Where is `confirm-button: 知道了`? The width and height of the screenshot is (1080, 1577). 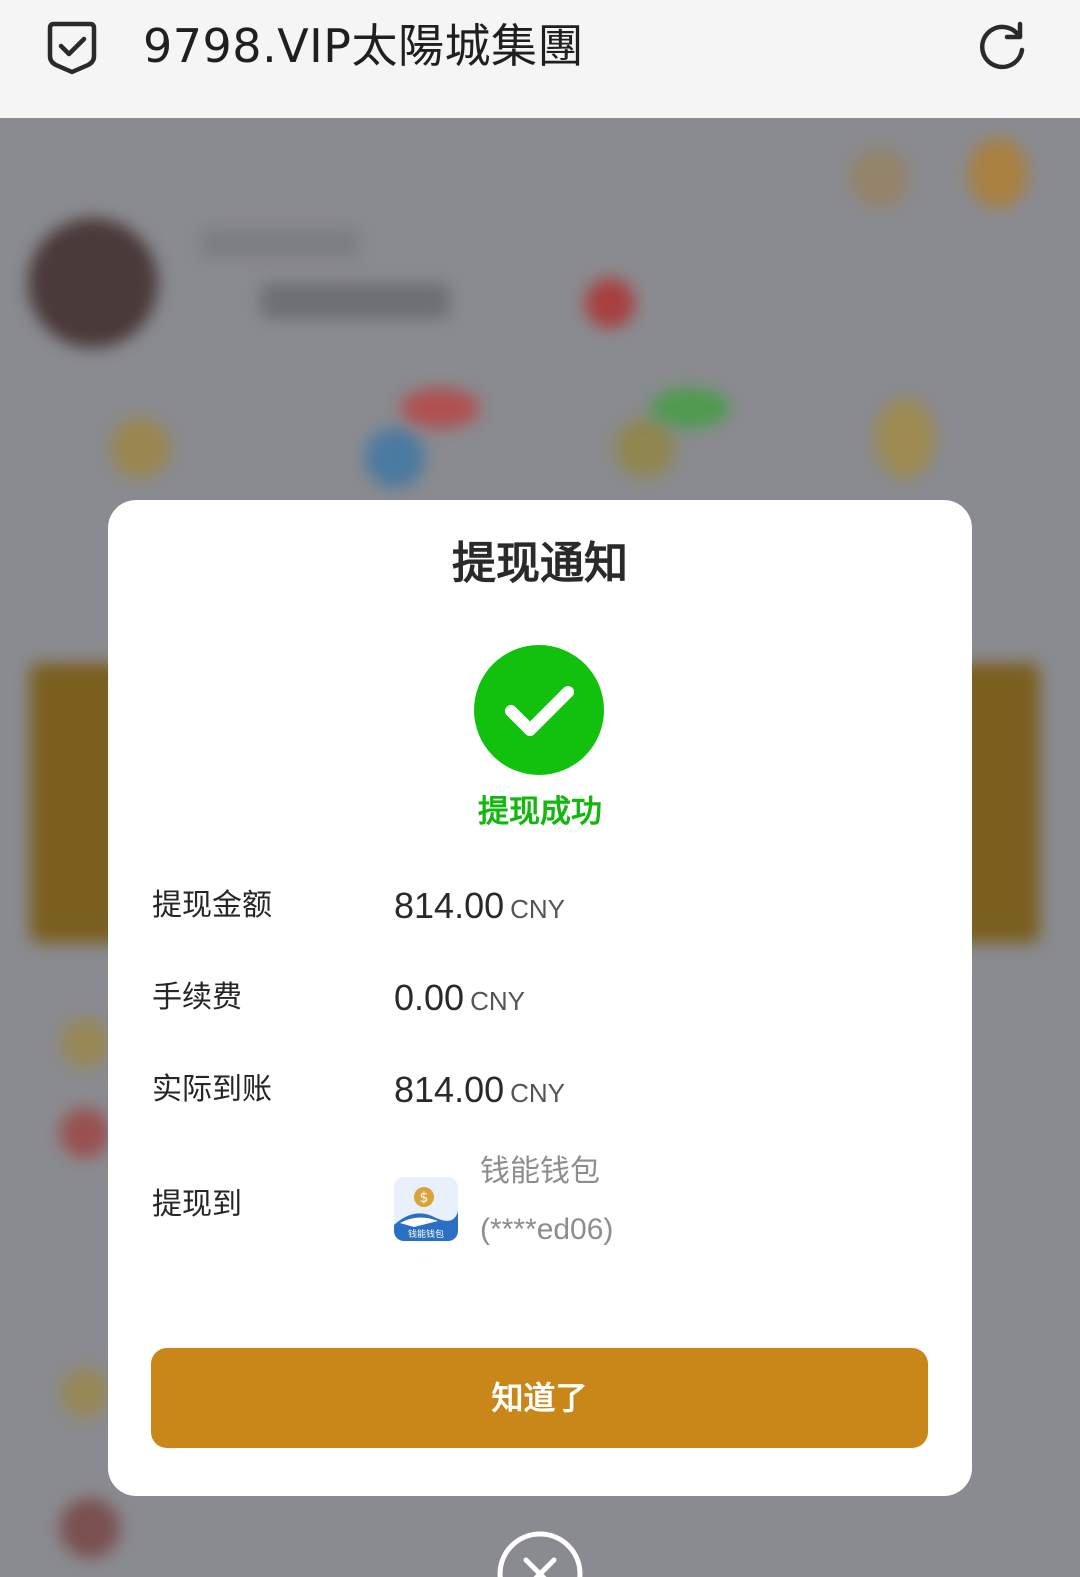 confirm-button: 知道了 is located at coordinates (539, 1398).